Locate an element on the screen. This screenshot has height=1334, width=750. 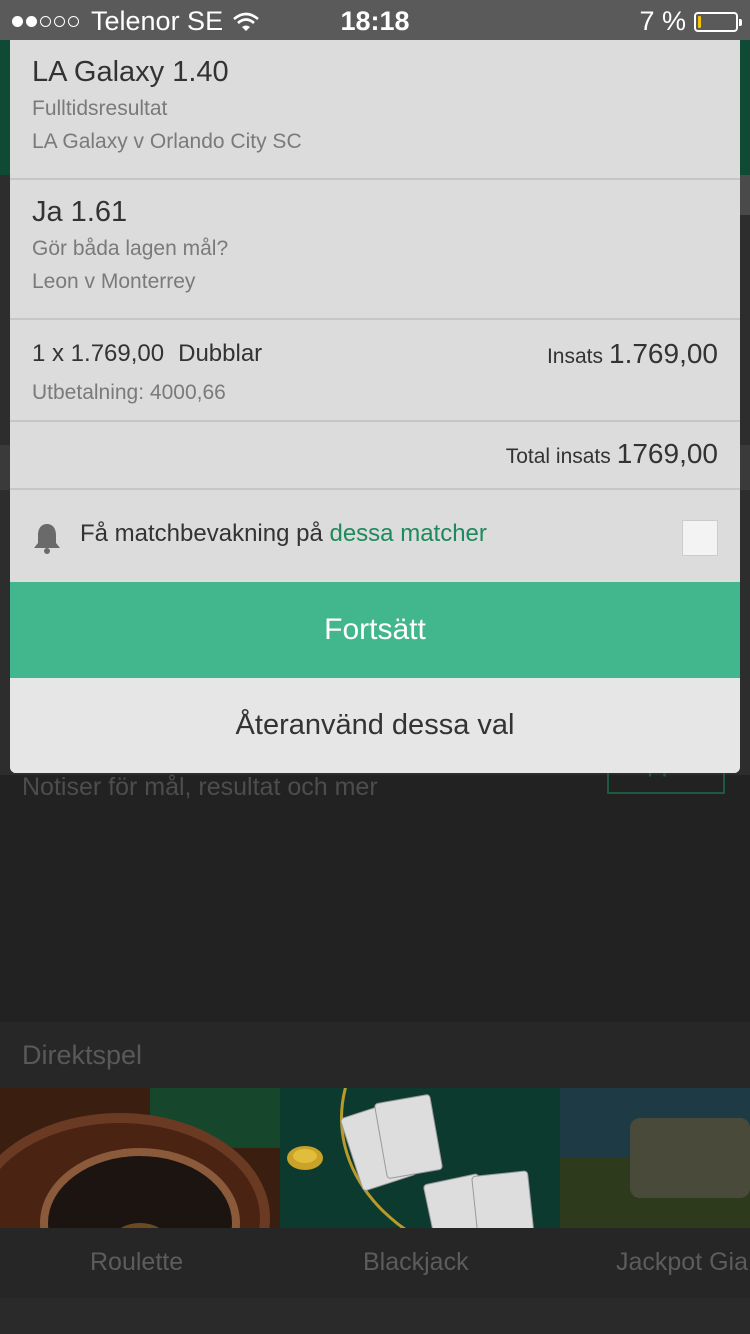
game-label-roulette: Roulette is located at coordinates (136, 1262).